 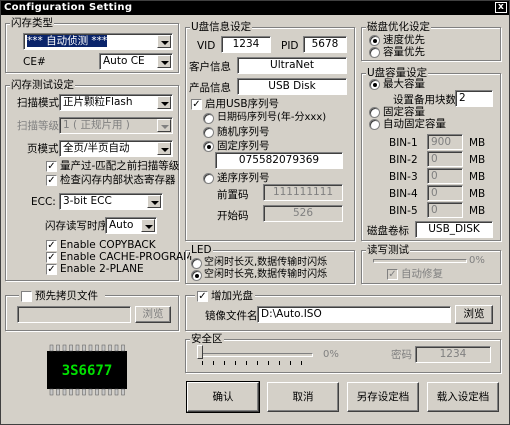 What do you see at coordinates (196, 263) in the screenshot?
I see `led-opt1-radio` at bounding box center [196, 263].